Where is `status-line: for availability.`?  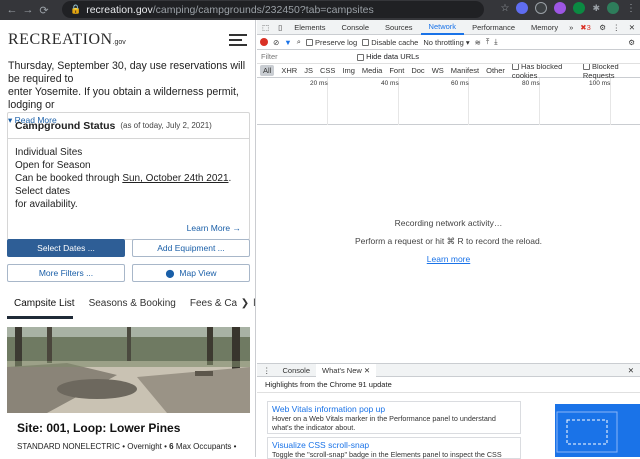
status-line: for availability. is located at coordinates (46, 204).